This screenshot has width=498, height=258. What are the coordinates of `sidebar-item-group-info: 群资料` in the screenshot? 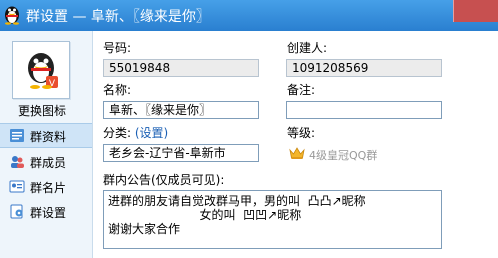 It's located at (46, 135).